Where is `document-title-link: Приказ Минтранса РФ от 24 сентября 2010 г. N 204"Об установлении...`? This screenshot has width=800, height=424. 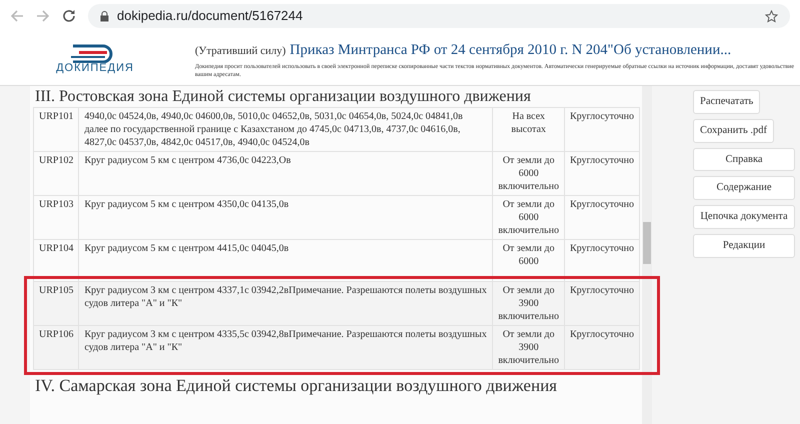
document-title-link: Приказ Минтранса РФ от 24 сентября 2010 г. N 204"Об установлении... is located at coordinates (511, 50).